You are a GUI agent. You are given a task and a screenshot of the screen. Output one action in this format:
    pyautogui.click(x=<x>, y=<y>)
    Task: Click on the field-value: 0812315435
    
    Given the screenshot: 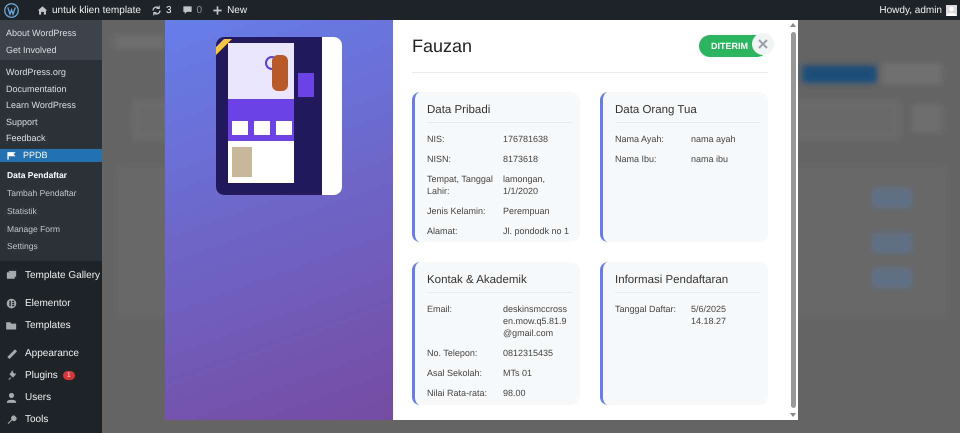 What is the action you would take?
    pyautogui.click(x=528, y=353)
    